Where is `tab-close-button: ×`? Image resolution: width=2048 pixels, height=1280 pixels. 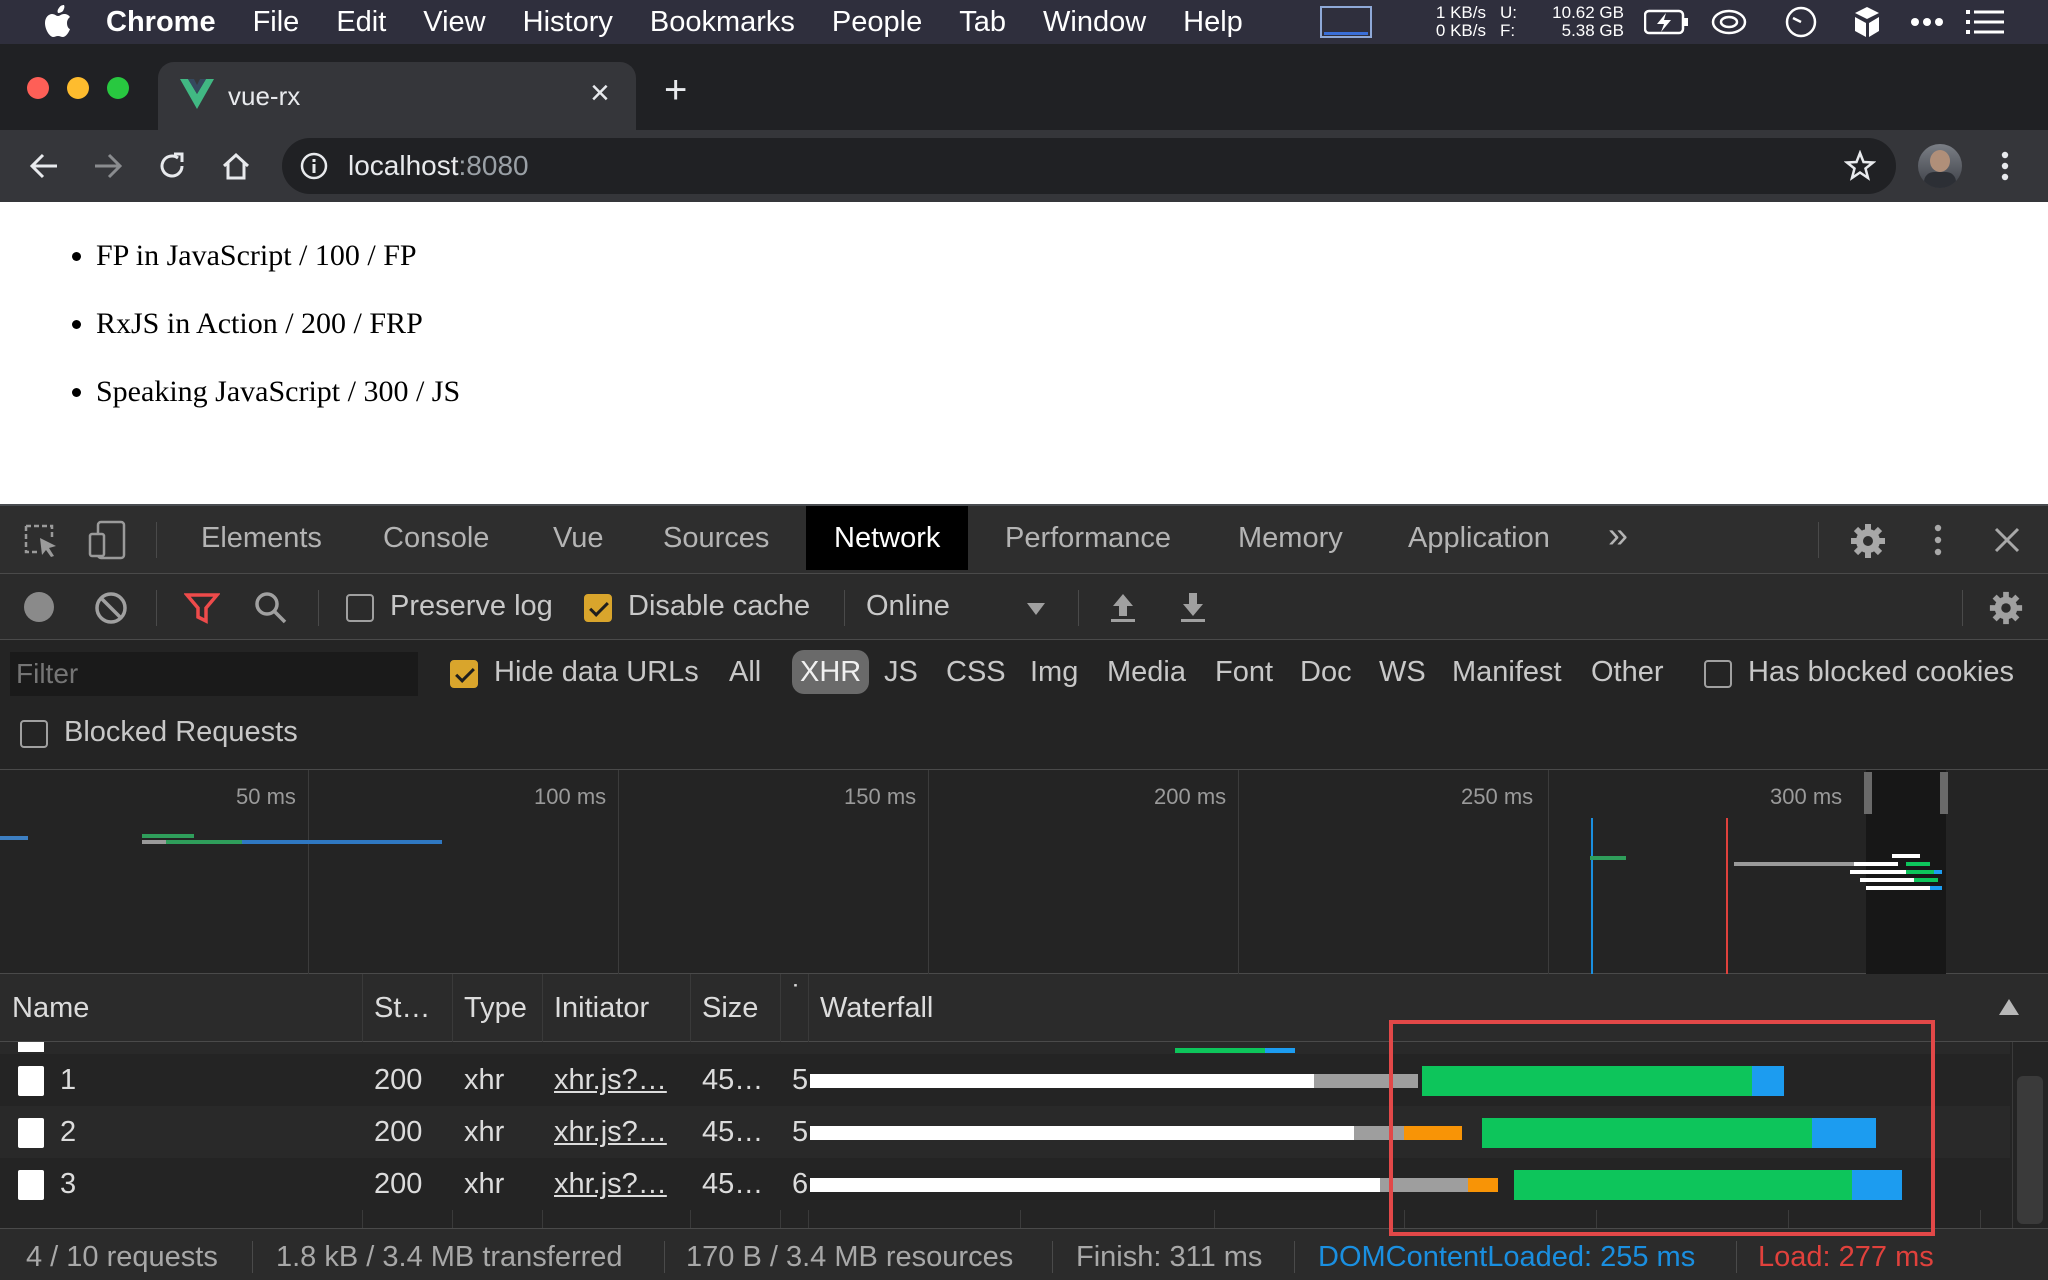 tab-close-button: × is located at coordinates (600, 93).